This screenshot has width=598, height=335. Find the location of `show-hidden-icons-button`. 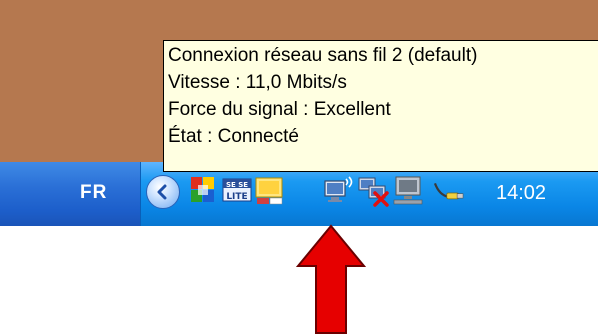

show-hidden-icons-button is located at coordinates (163, 192).